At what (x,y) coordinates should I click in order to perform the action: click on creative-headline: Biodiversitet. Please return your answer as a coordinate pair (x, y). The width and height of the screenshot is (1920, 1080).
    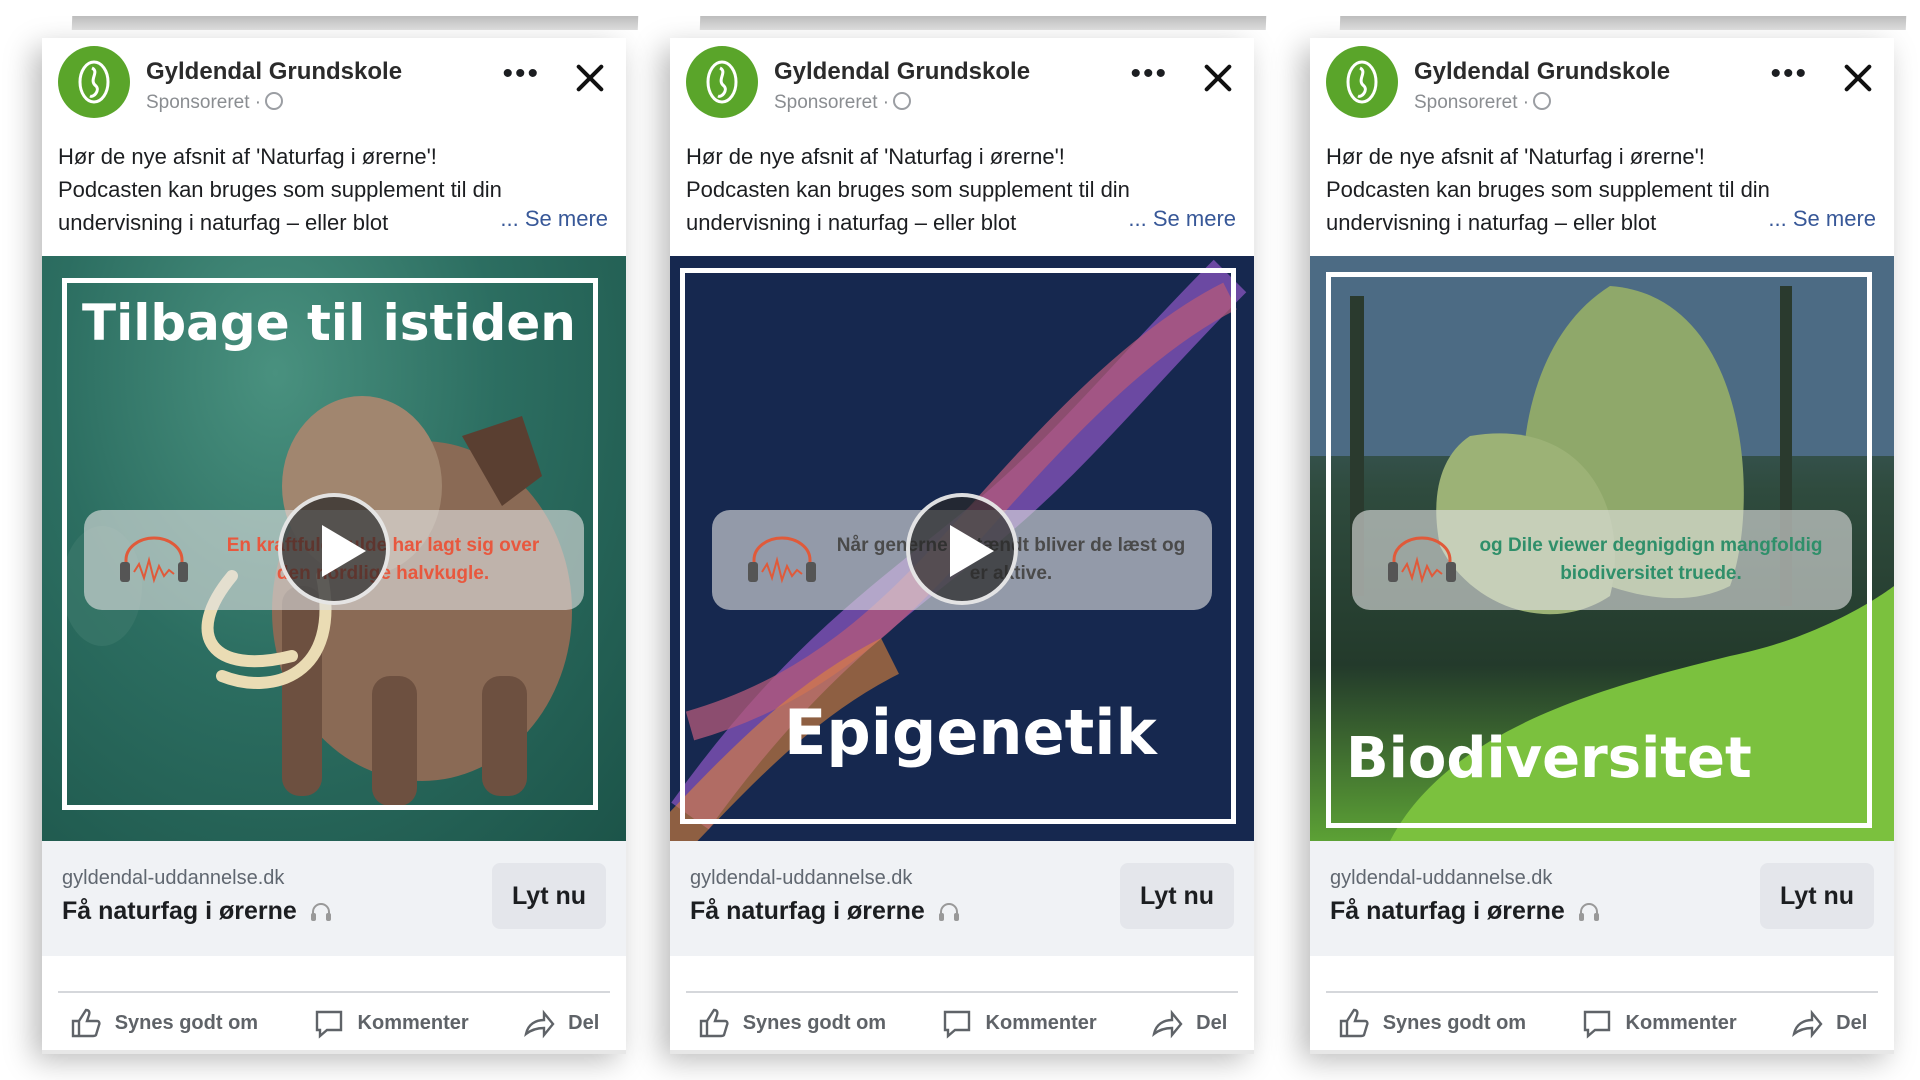
    Looking at the image, I should click on (1549, 758).